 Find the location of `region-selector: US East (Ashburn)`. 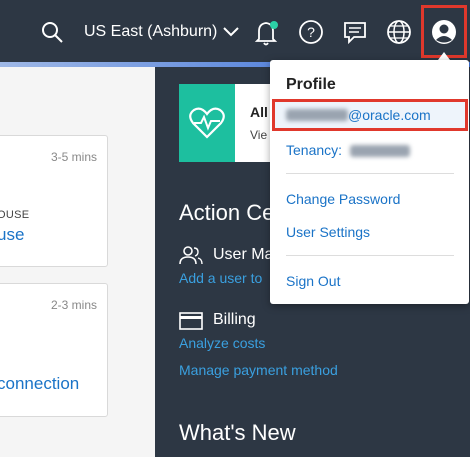

region-selector: US East (Ashburn) is located at coordinates (162, 32).